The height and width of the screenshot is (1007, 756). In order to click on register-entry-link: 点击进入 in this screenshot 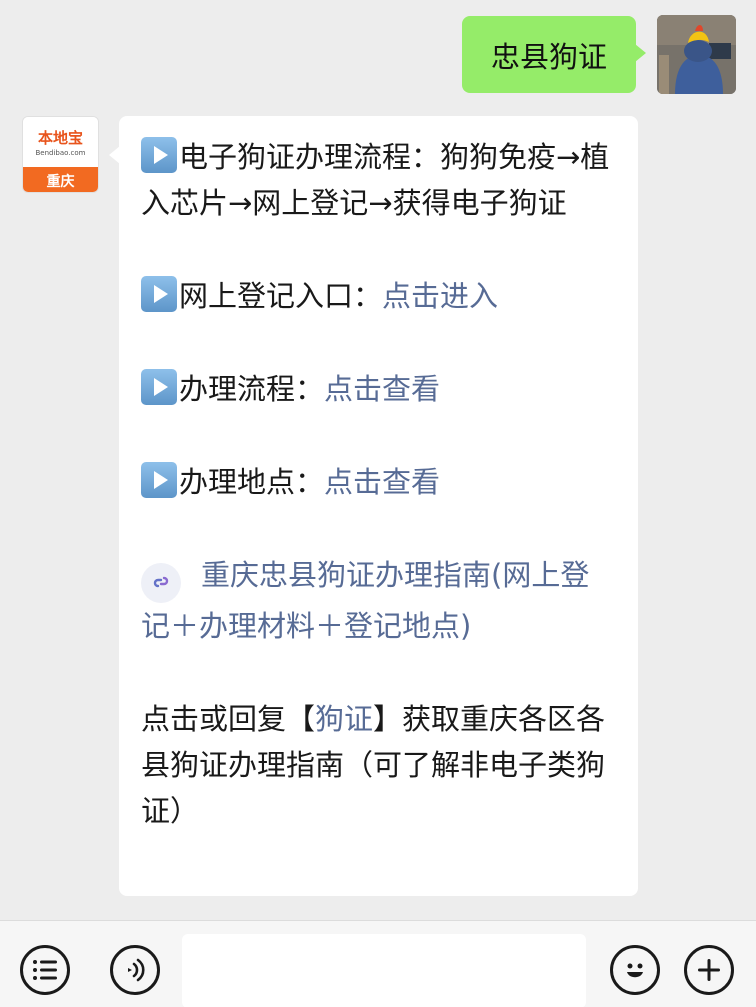, I will do `click(440, 296)`.